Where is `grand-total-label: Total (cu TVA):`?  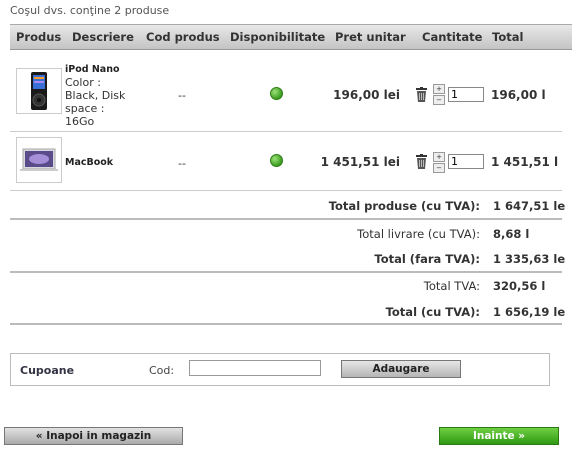
grand-total-label: Total (cu TVA): is located at coordinates (432, 312).